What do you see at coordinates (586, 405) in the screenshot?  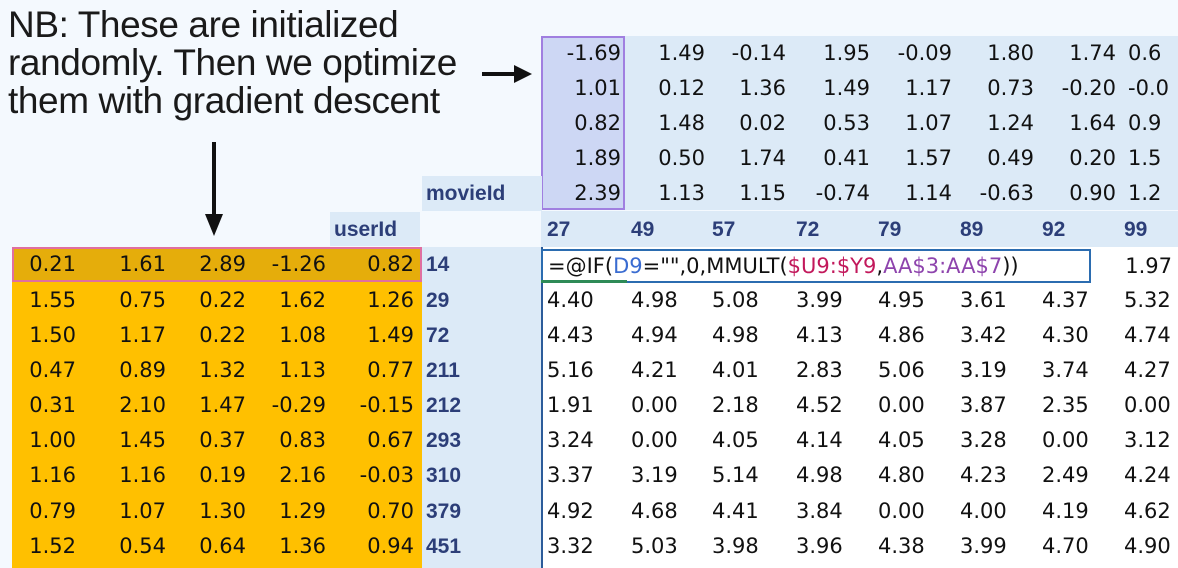 I see `prediction-cell: 1.91` at bounding box center [586, 405].